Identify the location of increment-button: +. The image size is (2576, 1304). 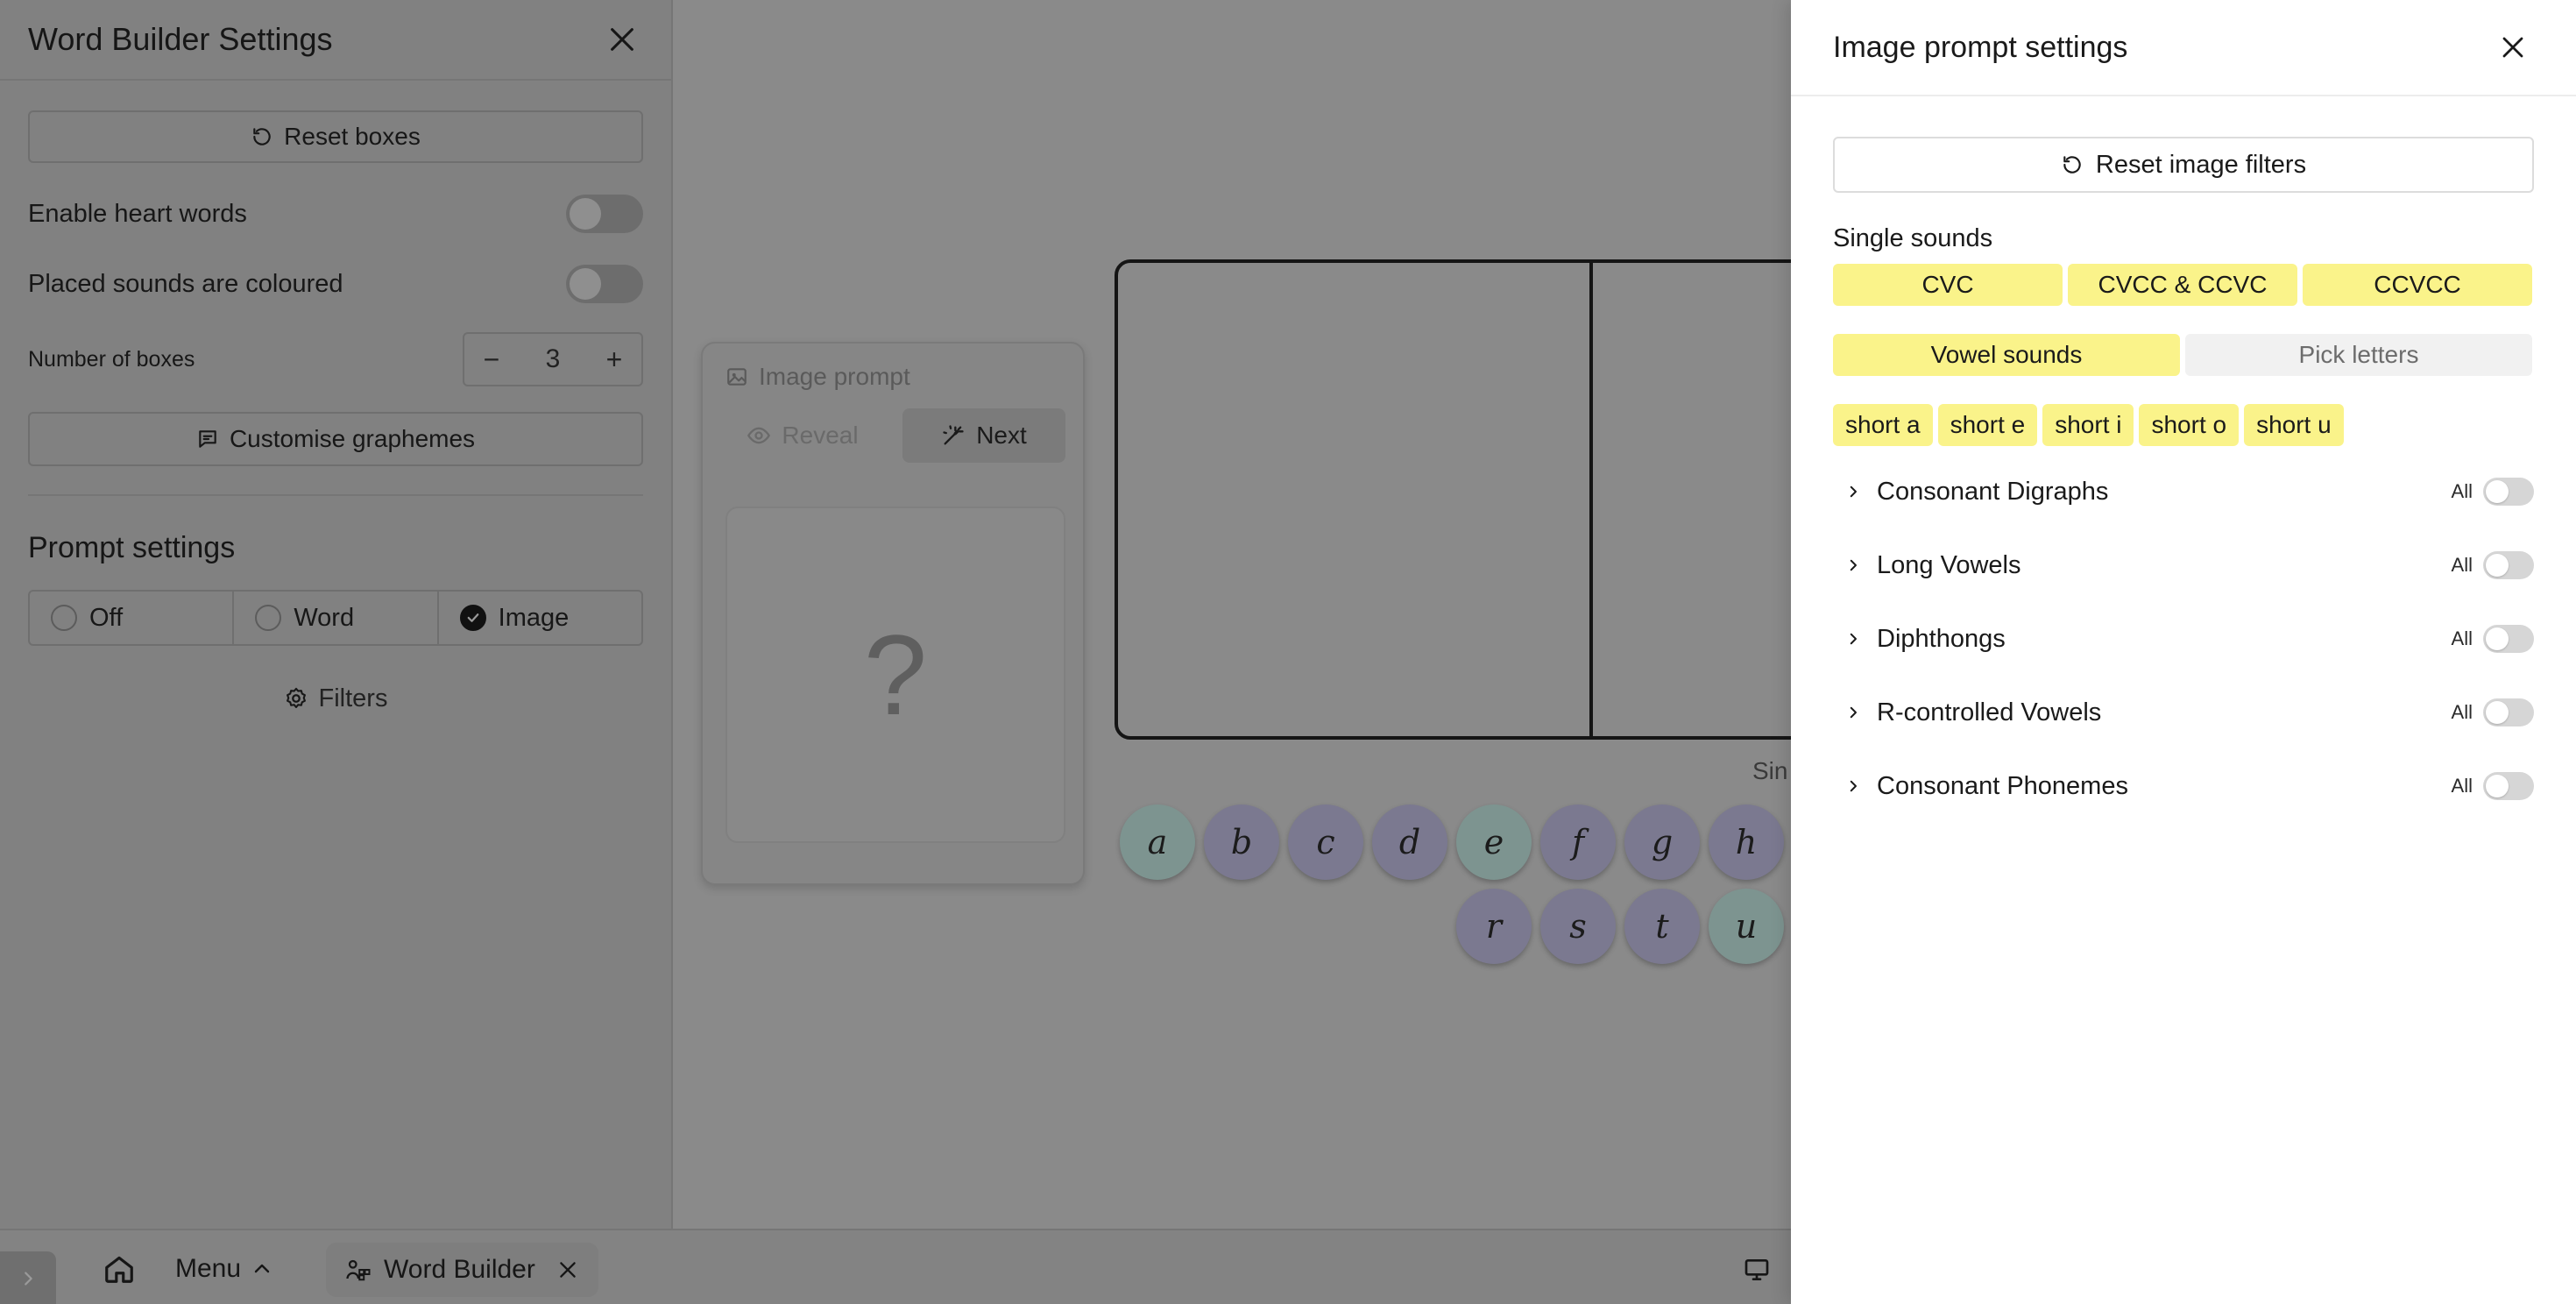
(614, 360).